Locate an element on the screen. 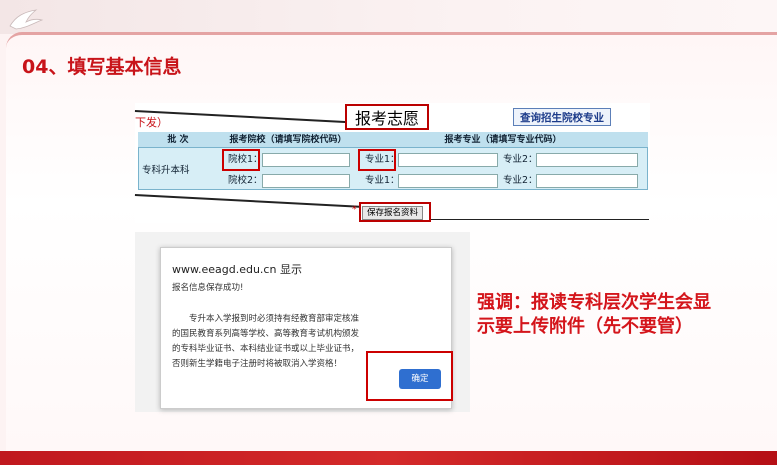 The height and width of the screenshot is (465, 777). batch-label: 专科升本科 is located at coordinates (166, 170).